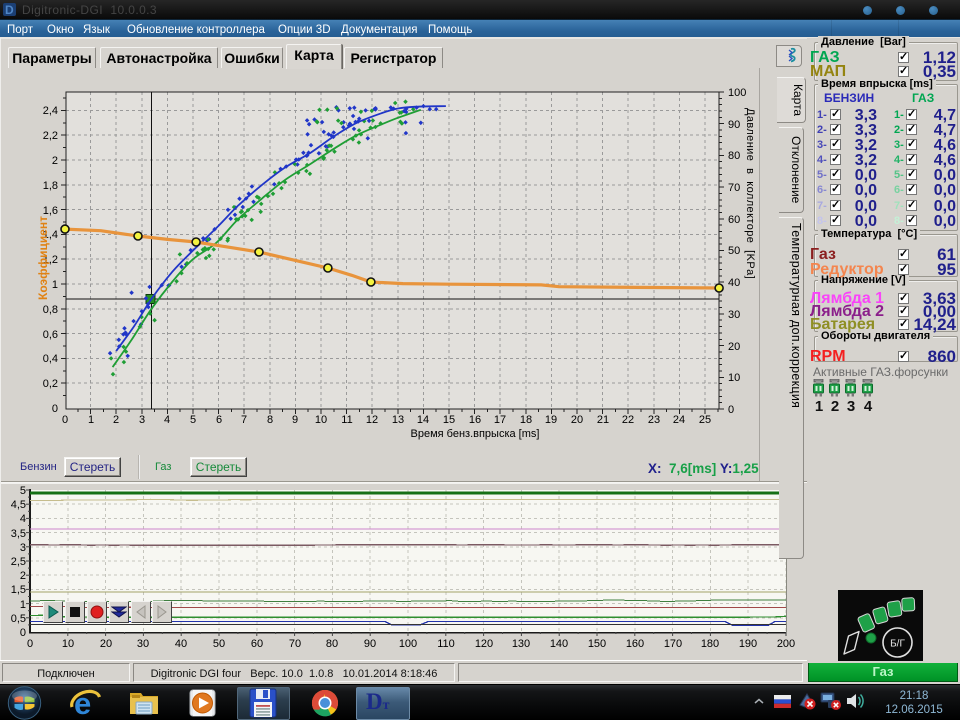  What do you see at coordinates (897, 644) in the screenshot?
I see `svg-text: Б/Г` at bounding box center [897, 644].